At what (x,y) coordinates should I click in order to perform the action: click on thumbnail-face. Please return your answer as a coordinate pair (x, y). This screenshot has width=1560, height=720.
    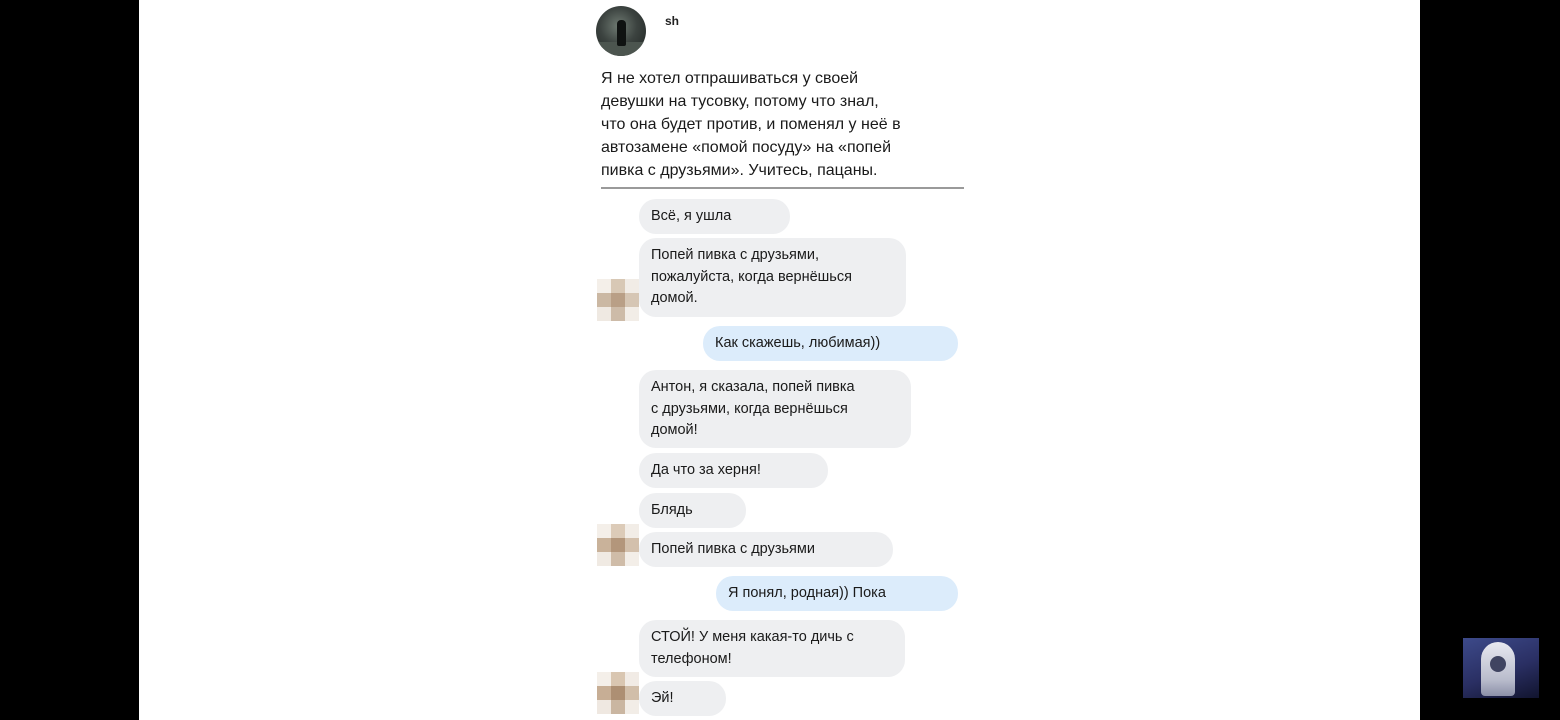
    Looking at the image, I should click on (1498, 664).